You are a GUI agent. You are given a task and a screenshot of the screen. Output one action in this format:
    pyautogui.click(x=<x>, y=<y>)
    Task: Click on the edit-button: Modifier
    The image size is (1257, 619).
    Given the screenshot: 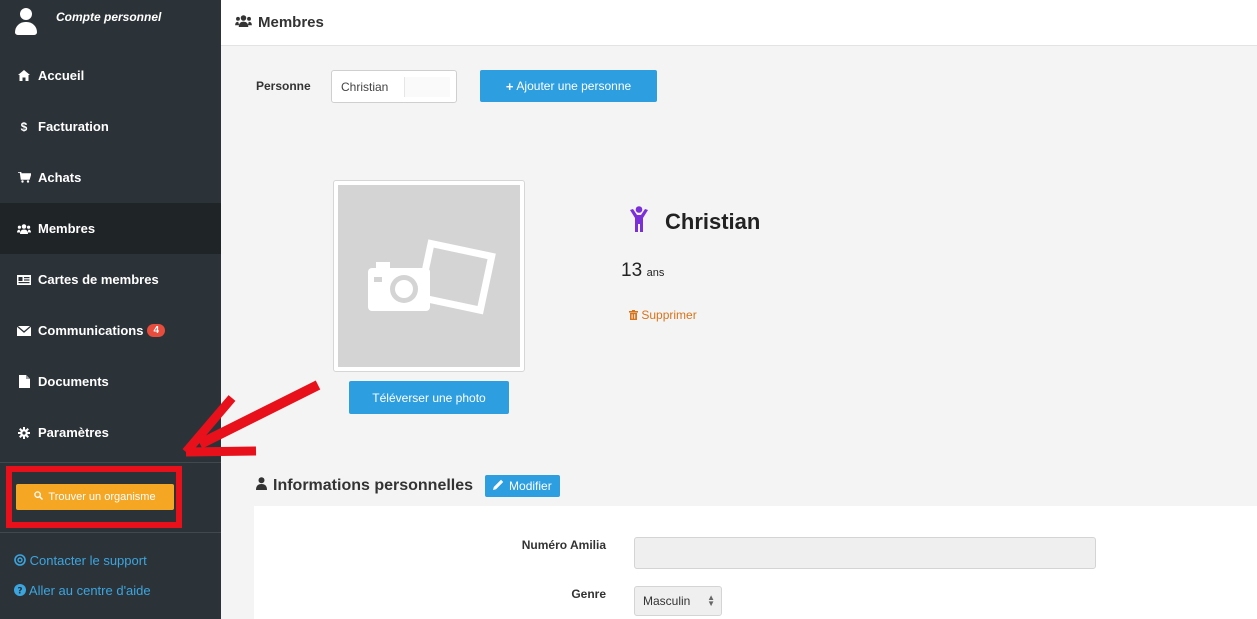 What is the action you would take?
    pyautogui.click(x=522, y=486)
    